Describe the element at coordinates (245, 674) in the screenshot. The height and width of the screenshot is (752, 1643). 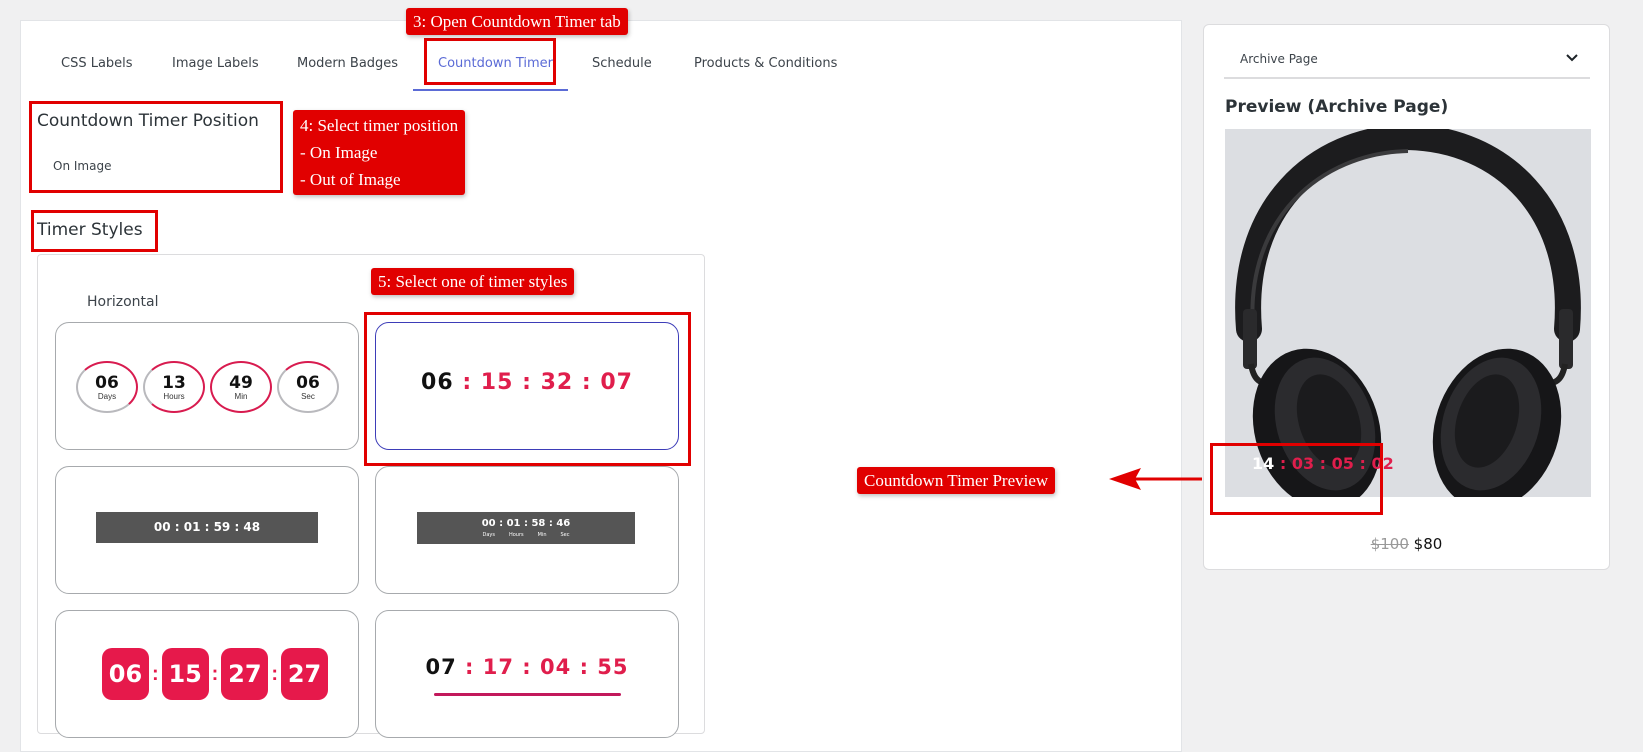
I see `block-min: 27` at that location.